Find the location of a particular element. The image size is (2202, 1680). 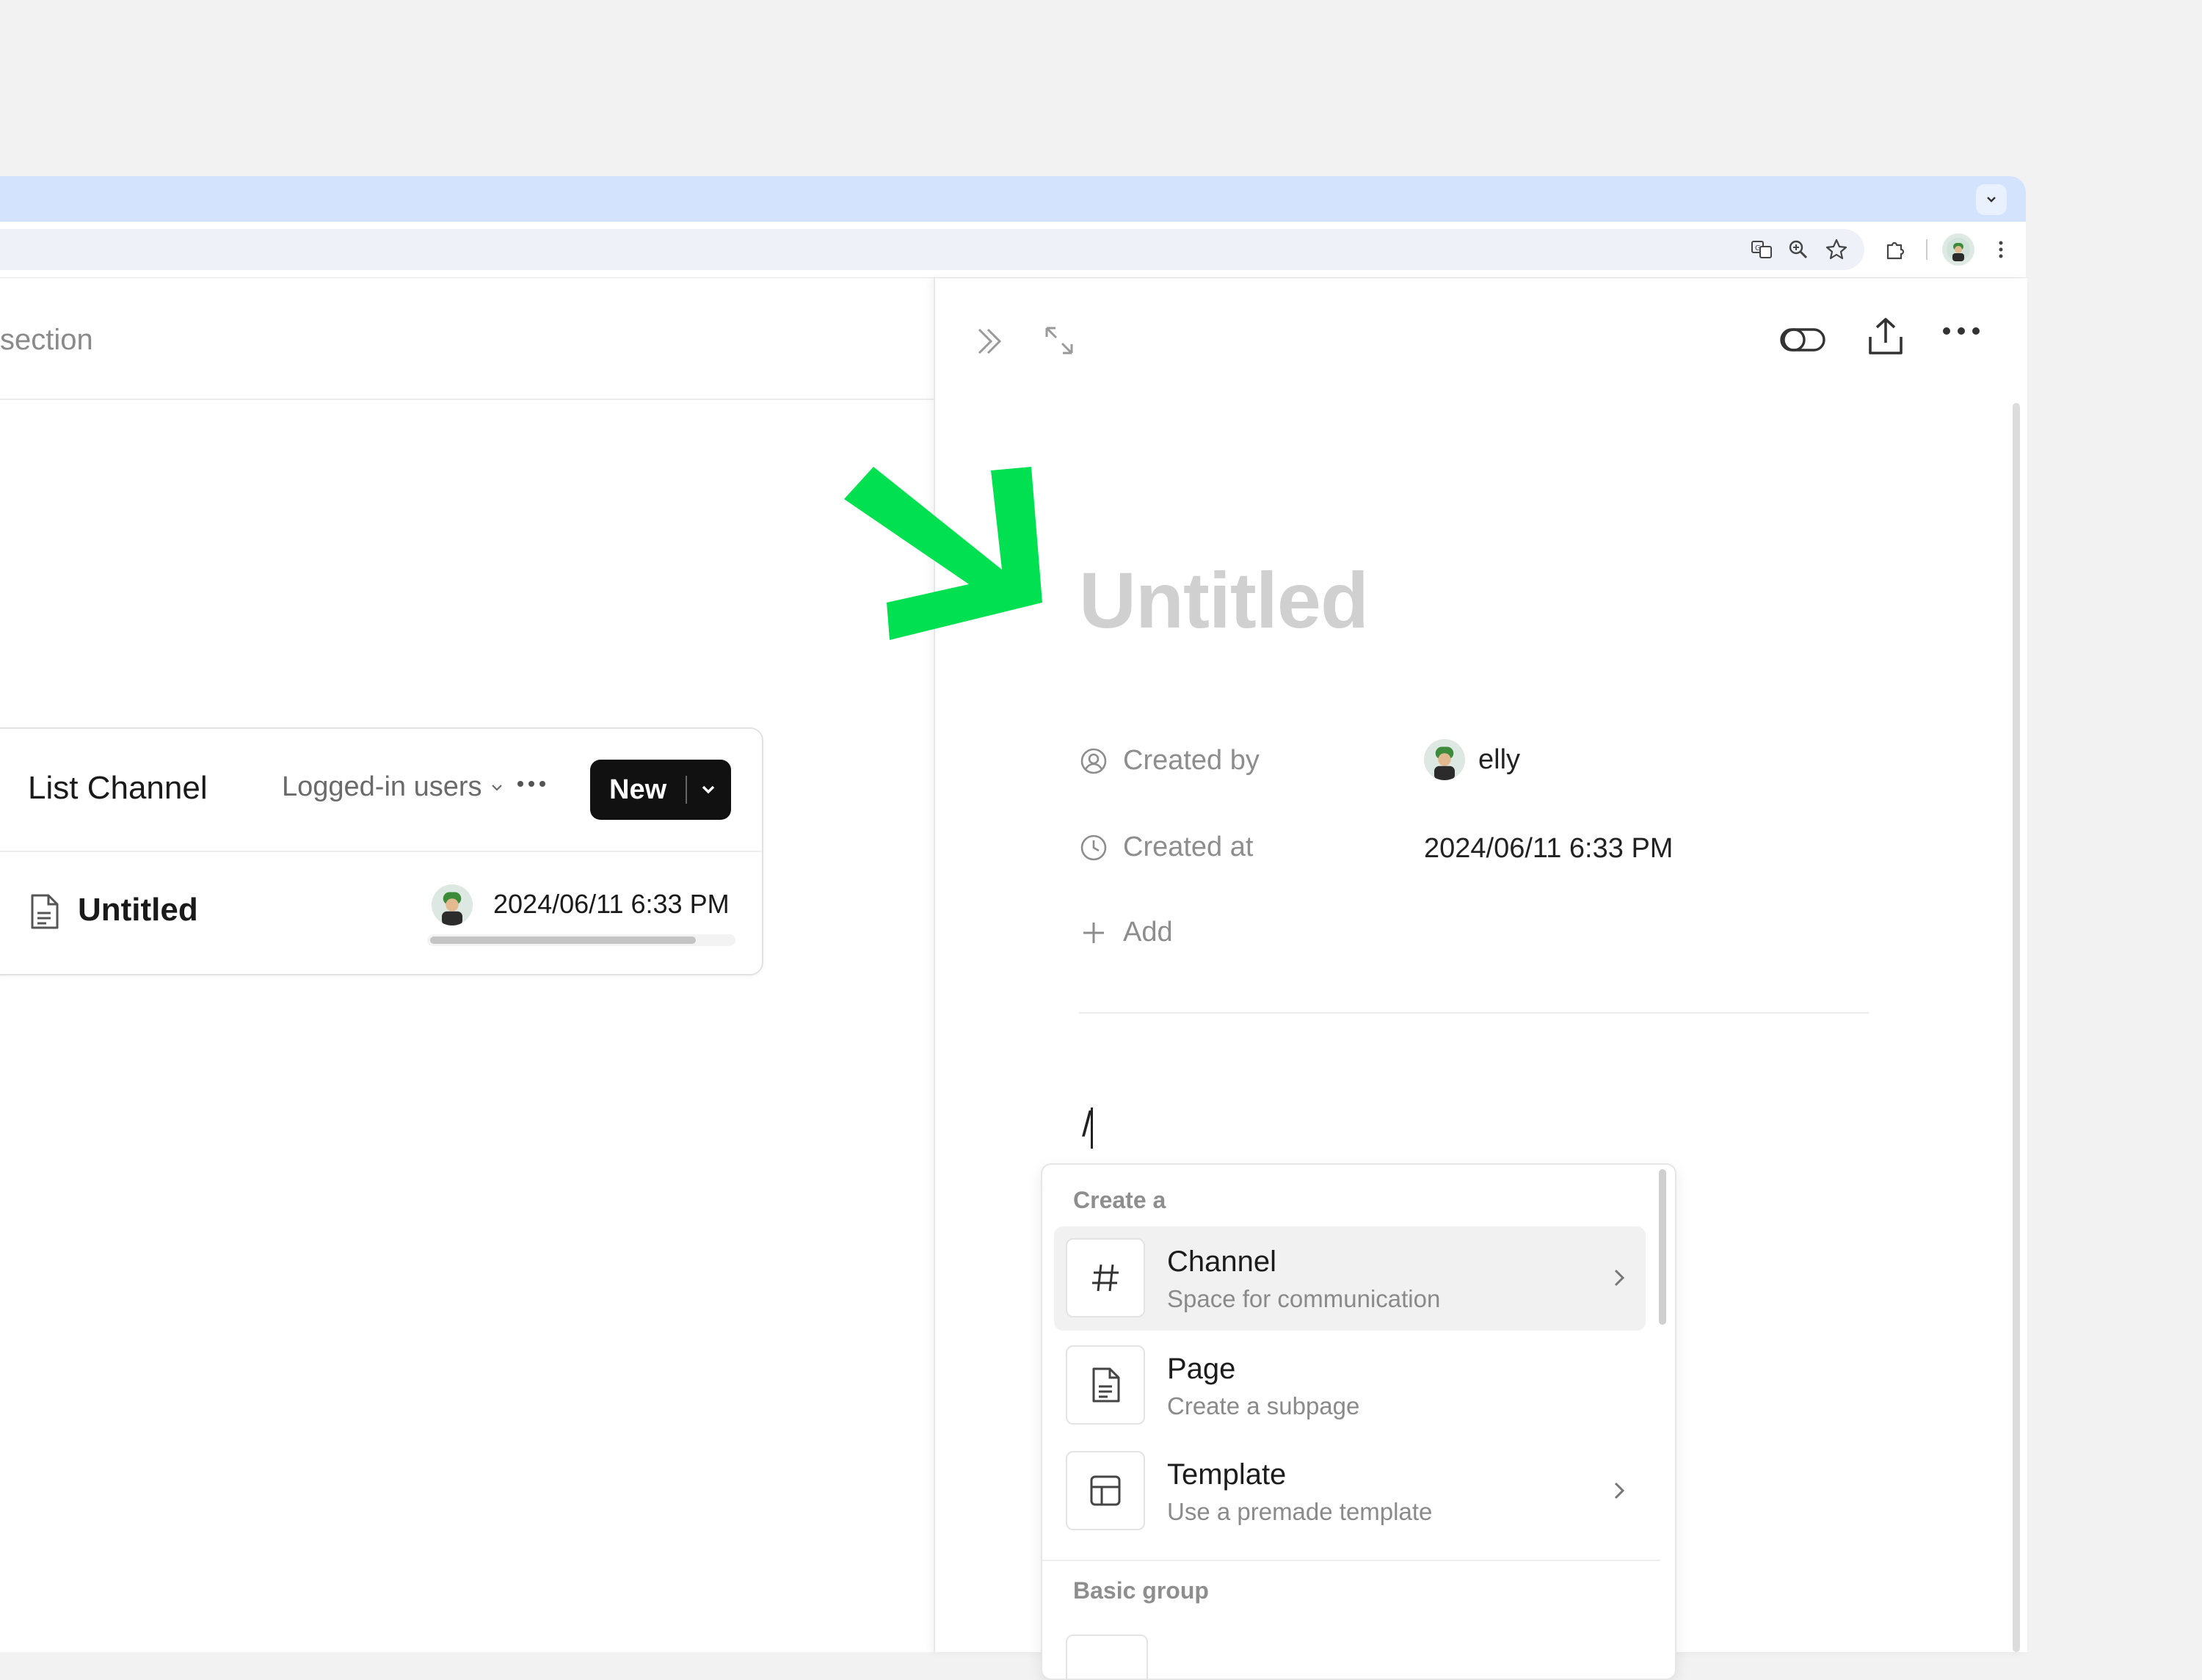

menu-item-page: Page Create a subpage is located at coordinates (1350, 1386).